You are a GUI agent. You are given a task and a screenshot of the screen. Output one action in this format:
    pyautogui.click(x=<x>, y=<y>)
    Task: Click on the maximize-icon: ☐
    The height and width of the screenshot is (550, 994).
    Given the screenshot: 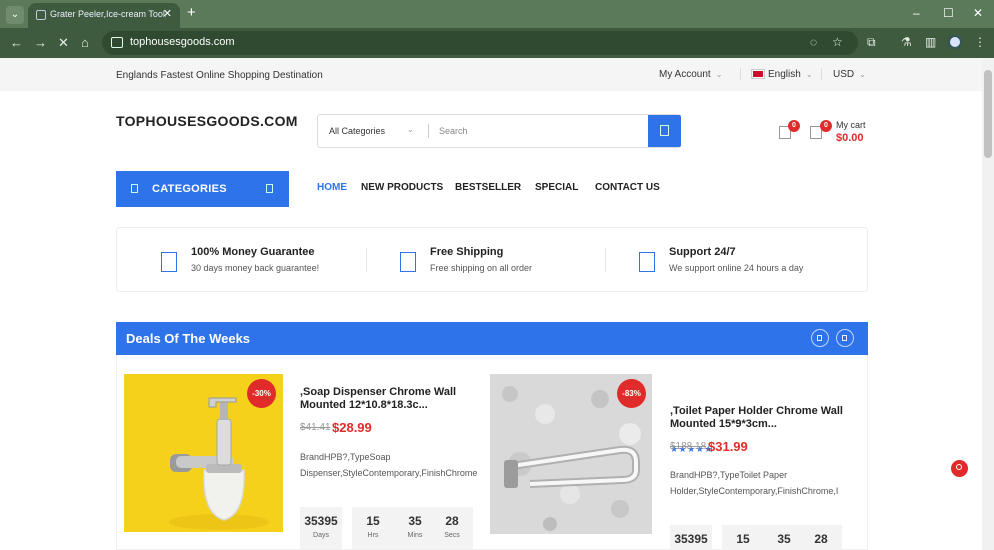 What is the action you would take?
    pyautogui.click(x=948, y=13)
    